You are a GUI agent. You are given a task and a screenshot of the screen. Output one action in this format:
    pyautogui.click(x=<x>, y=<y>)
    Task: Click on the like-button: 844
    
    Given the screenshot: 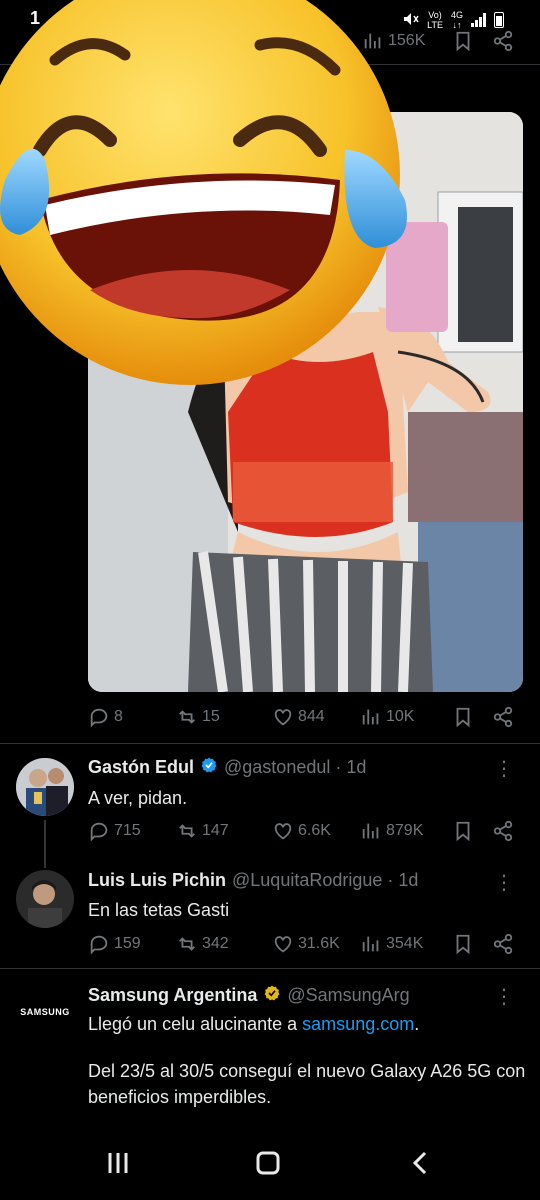 What is the action you would take?
    pyautogui.click(x=298, y=717)
    